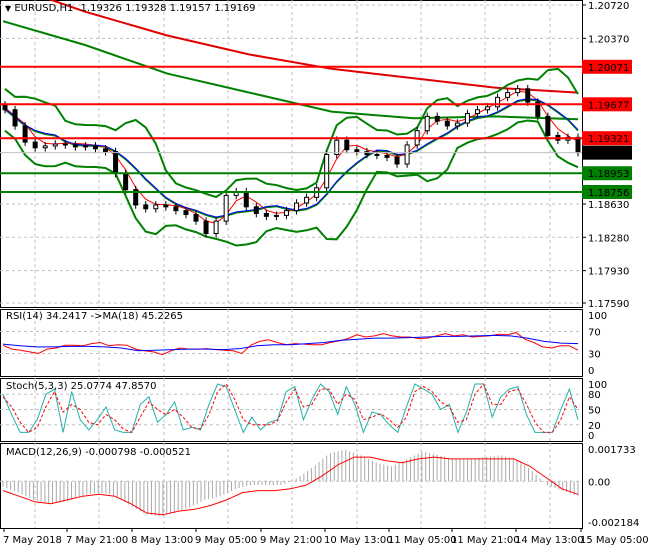 The width and height of the screenshot is (650, 550). Describe the element at coordinates (235, 8) in the screenshot. I see `close-price: 1.19169` at that location.